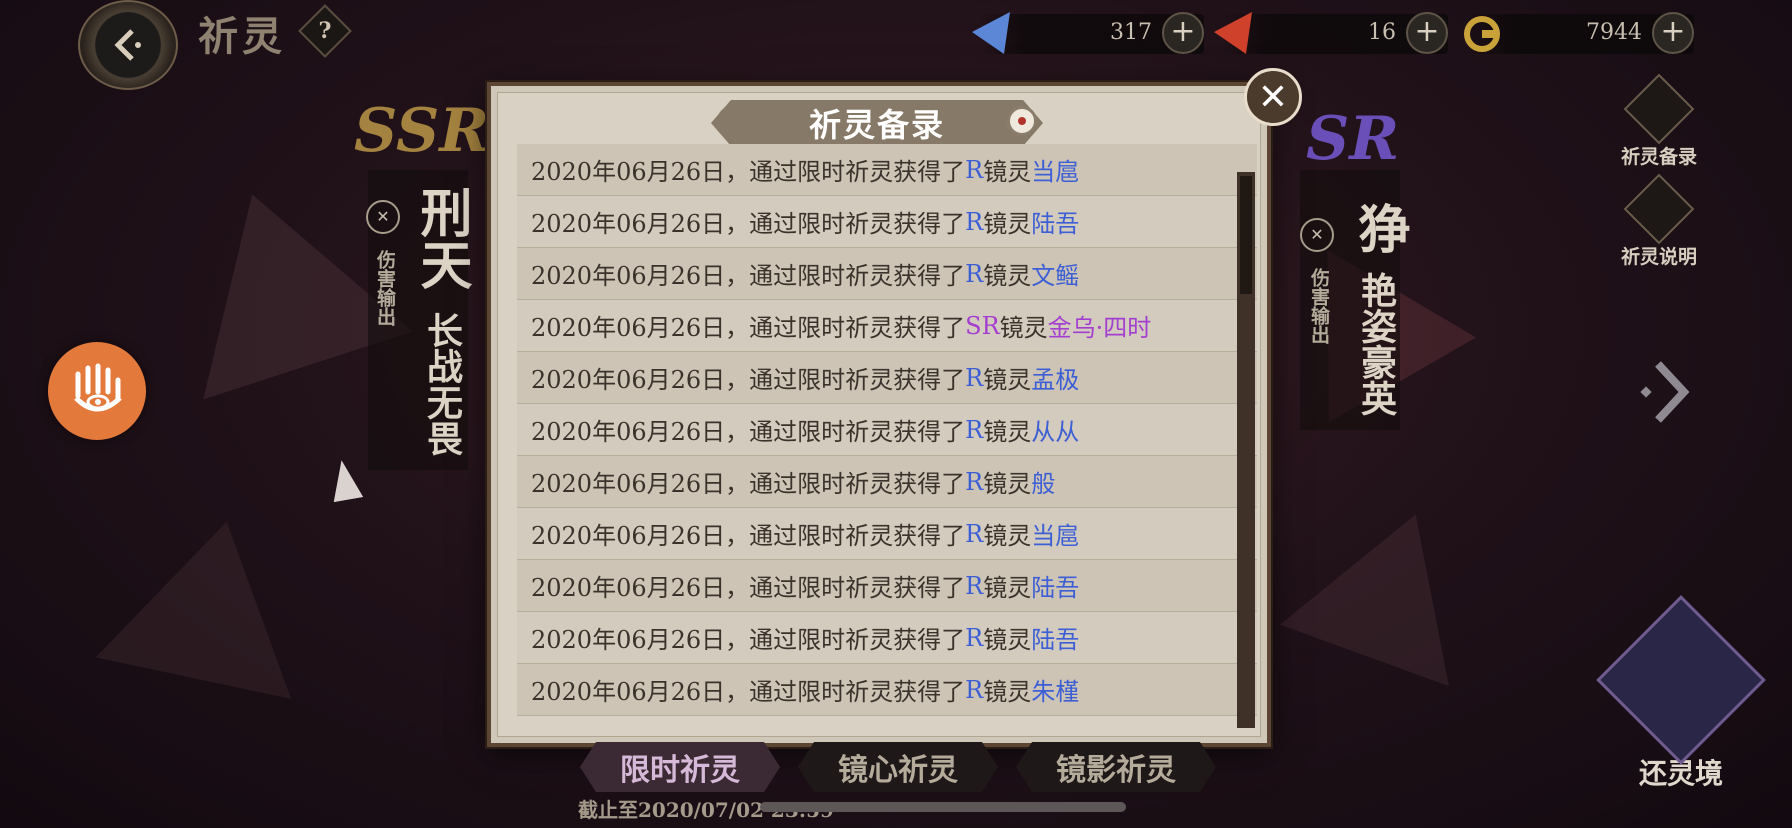 The image size is (1792, 828). Describe the element at coordinates (385, 288) in the screenshot. I see `left-role: 伤害输出` at that location.